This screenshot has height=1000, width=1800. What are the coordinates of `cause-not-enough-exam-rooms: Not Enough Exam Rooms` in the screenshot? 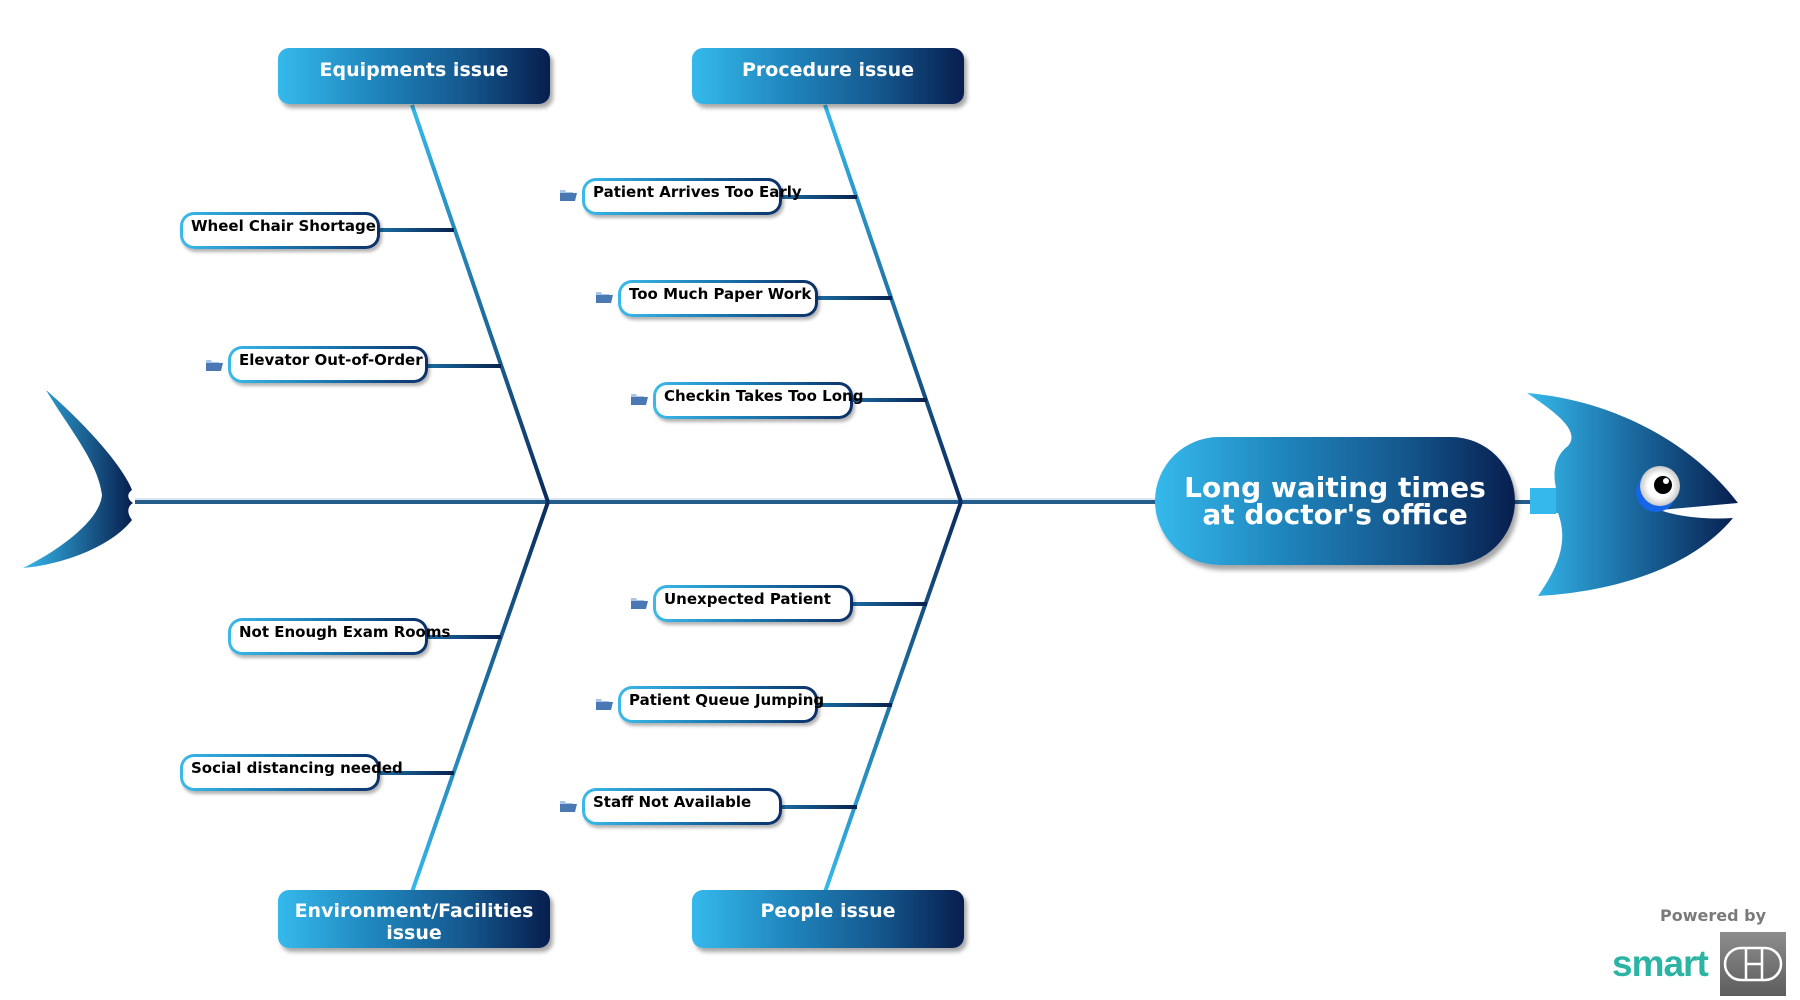 It's located at (339, 636).